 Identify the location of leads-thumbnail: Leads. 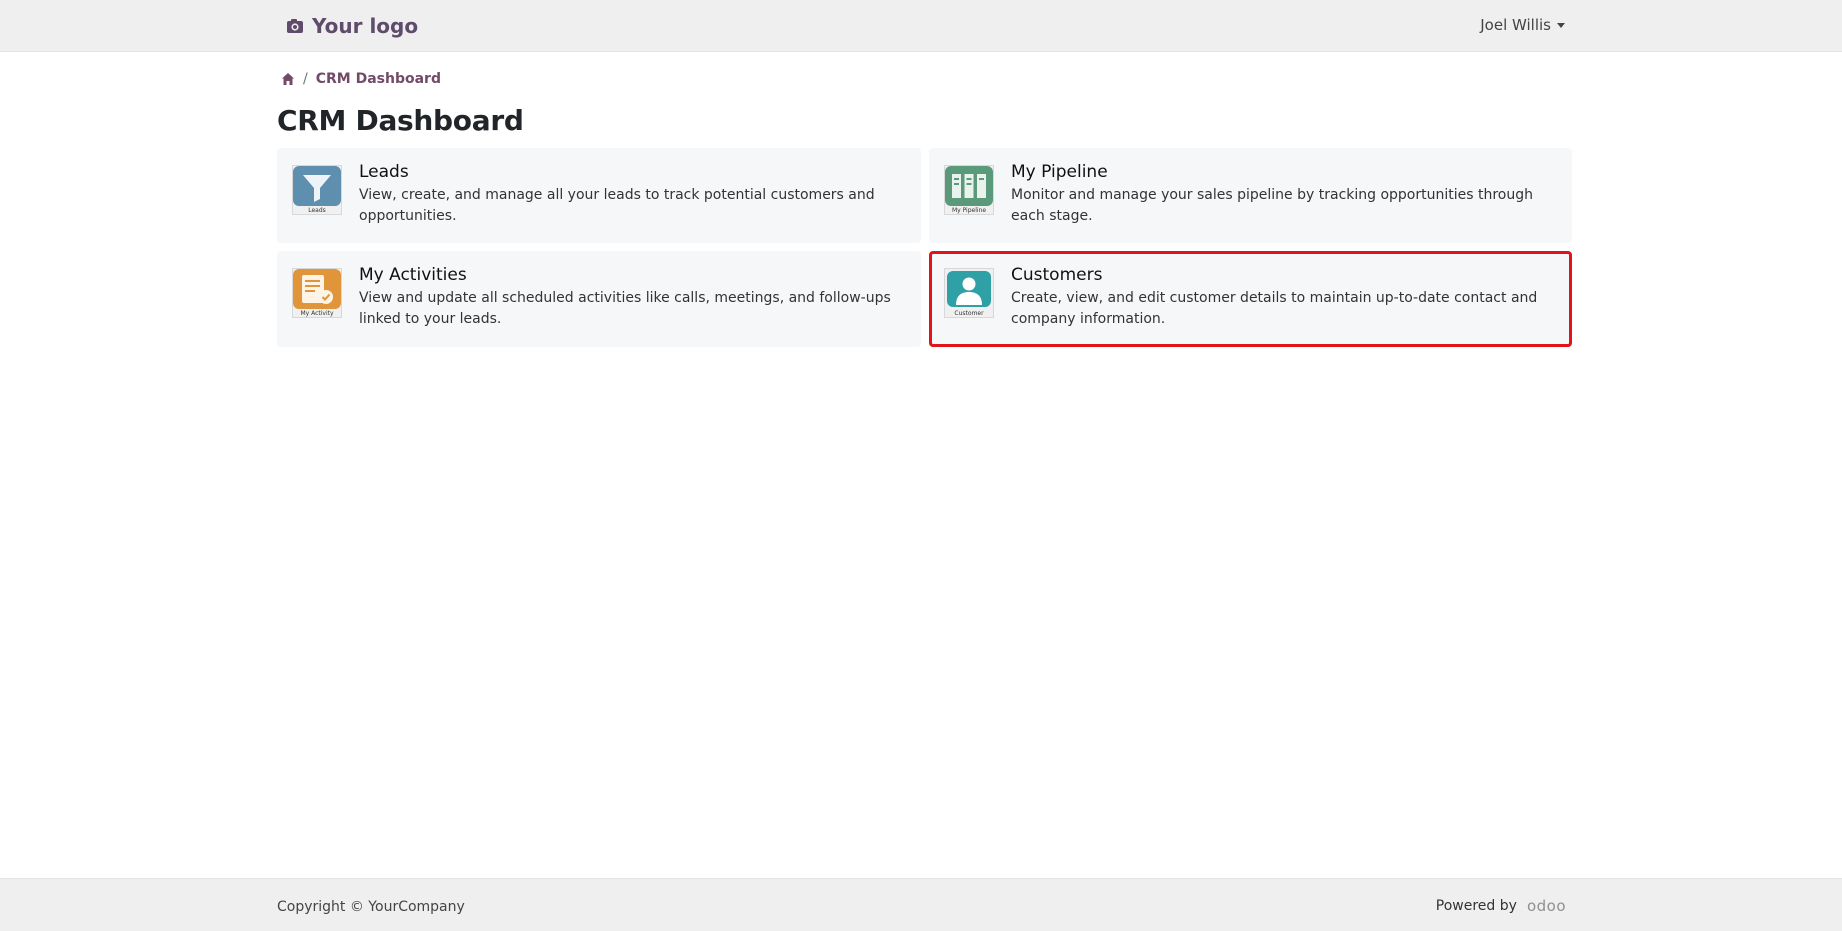
(317, 190).